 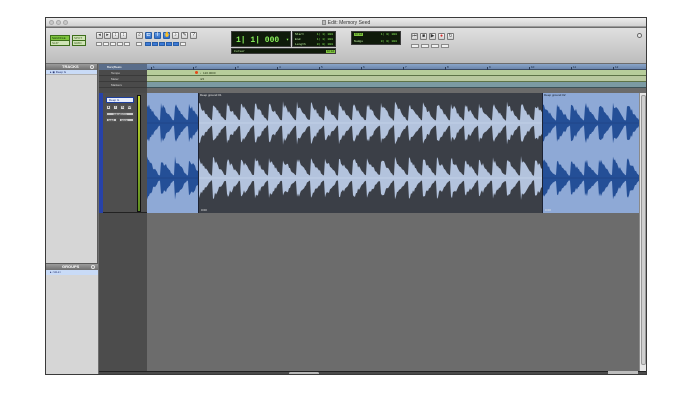 I want to click on markers-ruler-label: Markers, so click(x=123, y=85).